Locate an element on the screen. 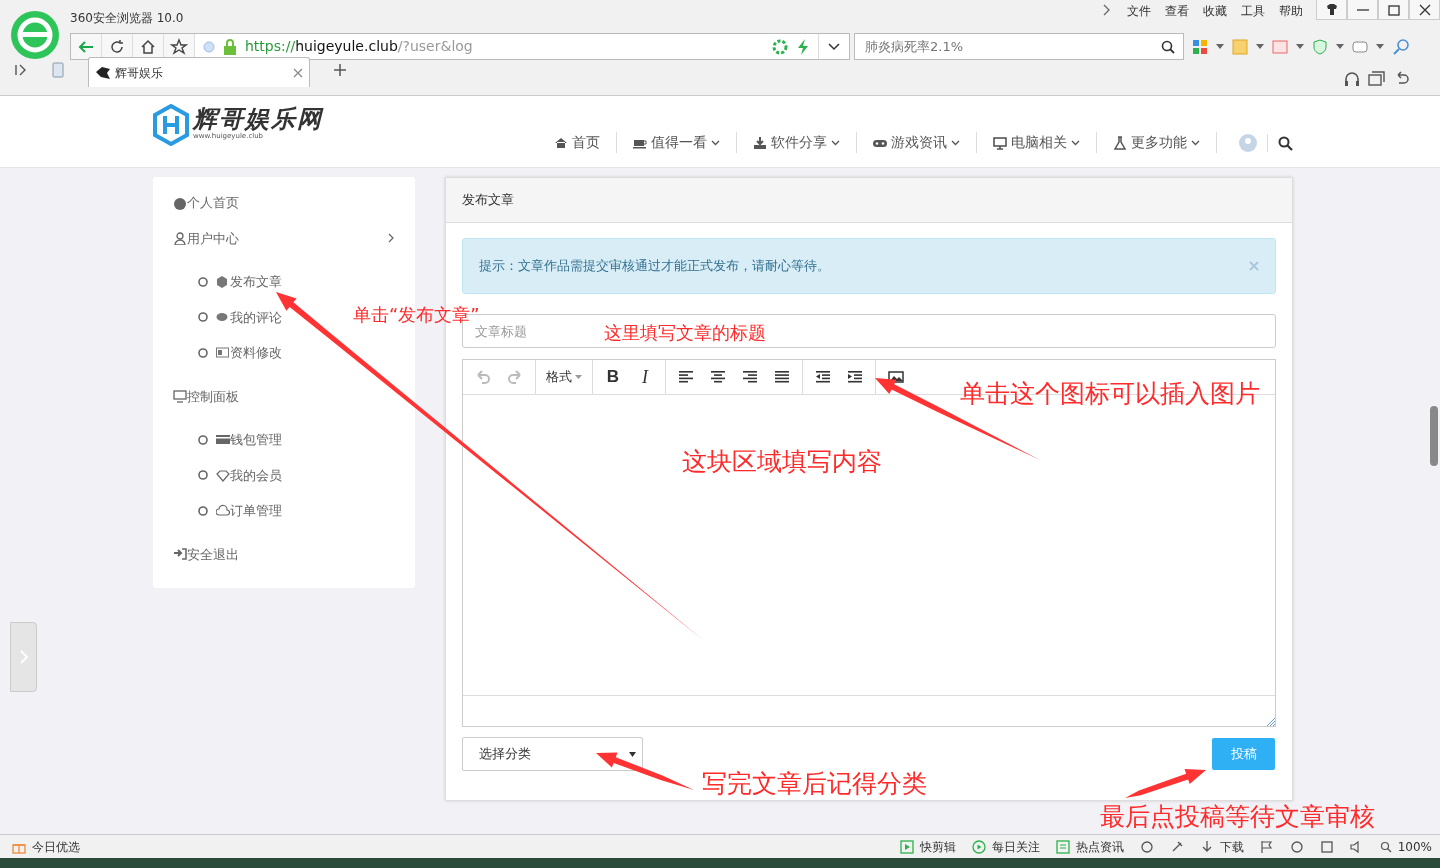 The image size is (1440, 868). menu-item: 查看 is located at coordinates (1177, 10).